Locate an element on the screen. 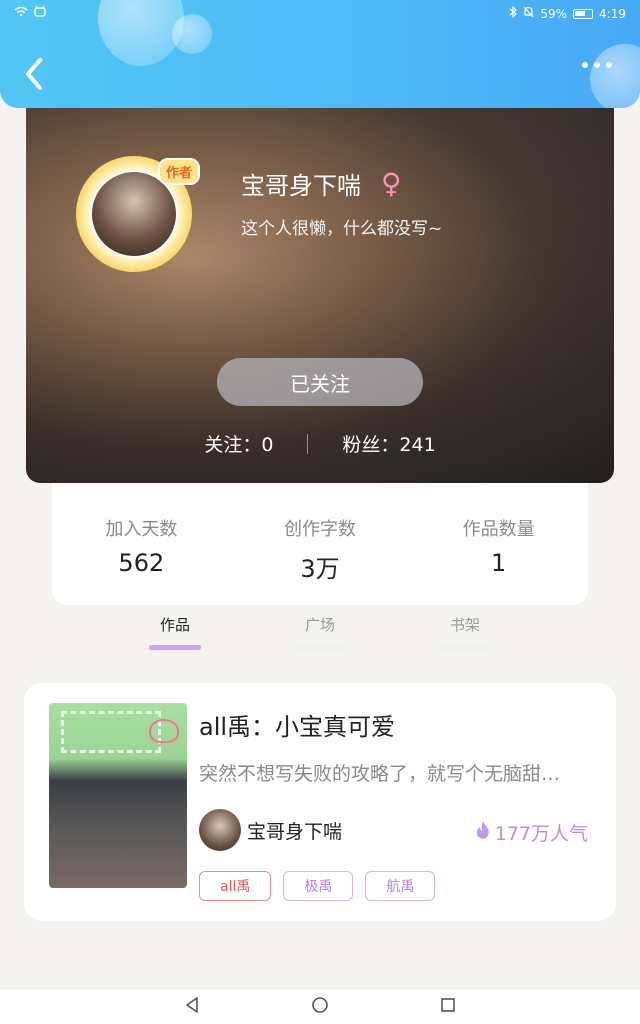 The image size is (640, 1024). more-options-button is located at coordinates (597, 65).